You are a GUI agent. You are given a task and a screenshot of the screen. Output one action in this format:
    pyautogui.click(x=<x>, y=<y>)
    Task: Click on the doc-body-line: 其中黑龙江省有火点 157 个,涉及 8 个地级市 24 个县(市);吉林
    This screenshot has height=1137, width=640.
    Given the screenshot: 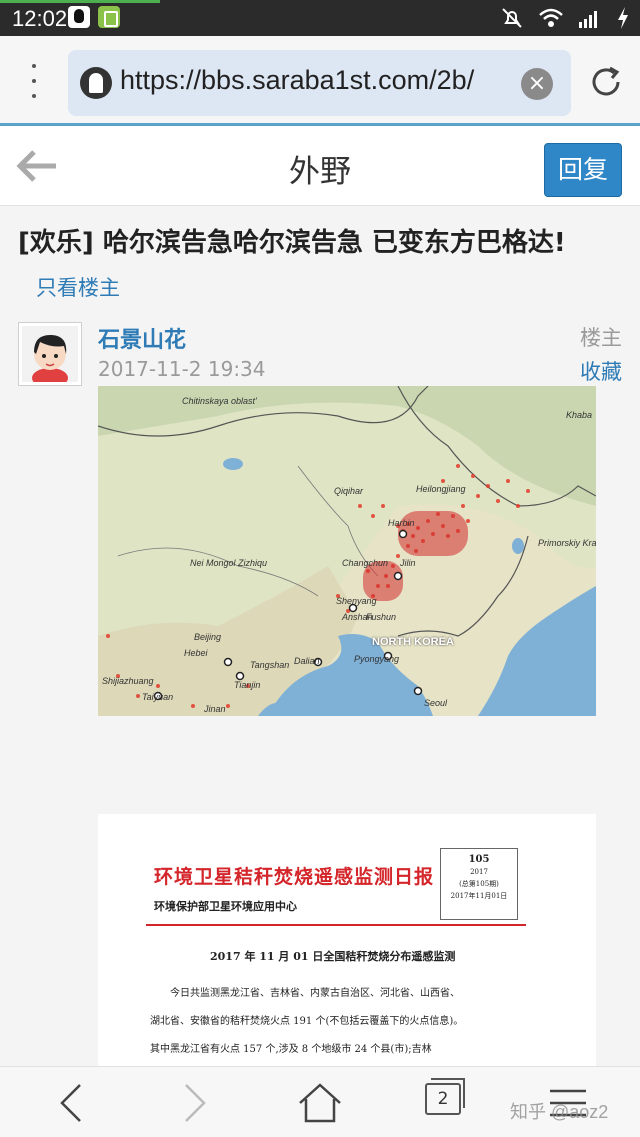 What is the action you would take?
    pyautogui.click(x=291, y=1049)
    